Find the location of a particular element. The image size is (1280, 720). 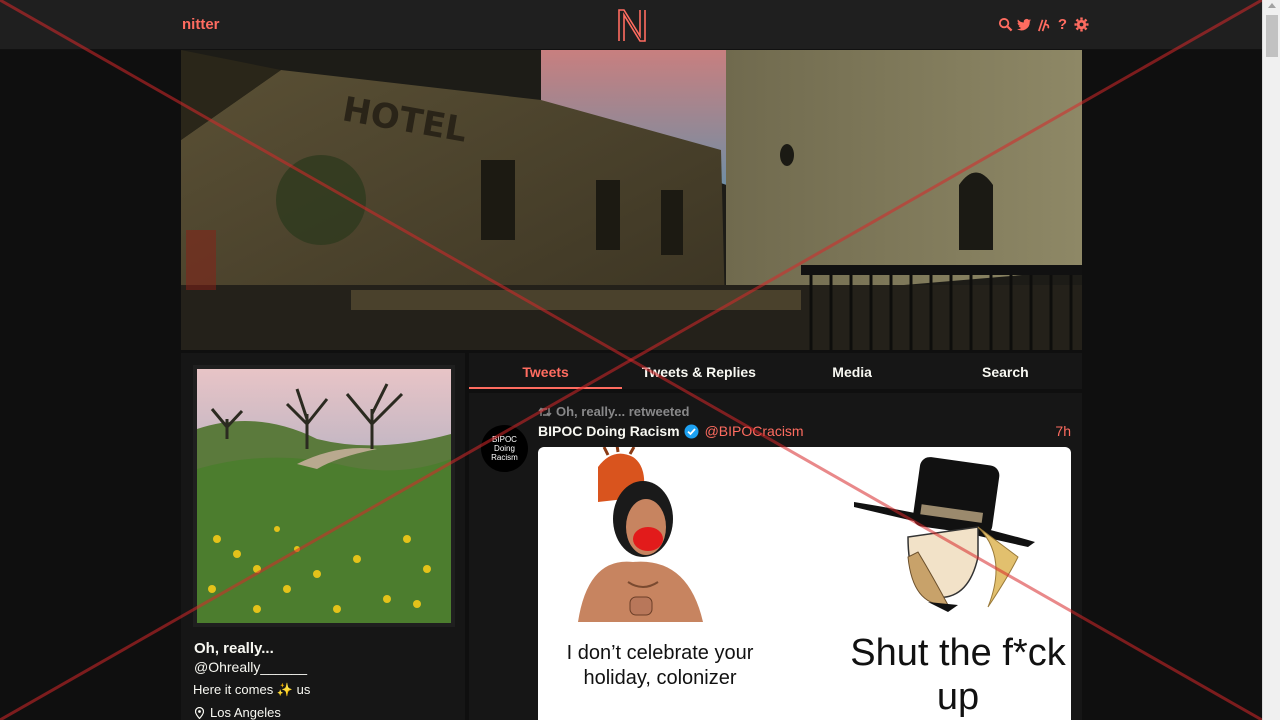

profile-bio: Here it comes ✨ us is located at coordinates (252, 689).